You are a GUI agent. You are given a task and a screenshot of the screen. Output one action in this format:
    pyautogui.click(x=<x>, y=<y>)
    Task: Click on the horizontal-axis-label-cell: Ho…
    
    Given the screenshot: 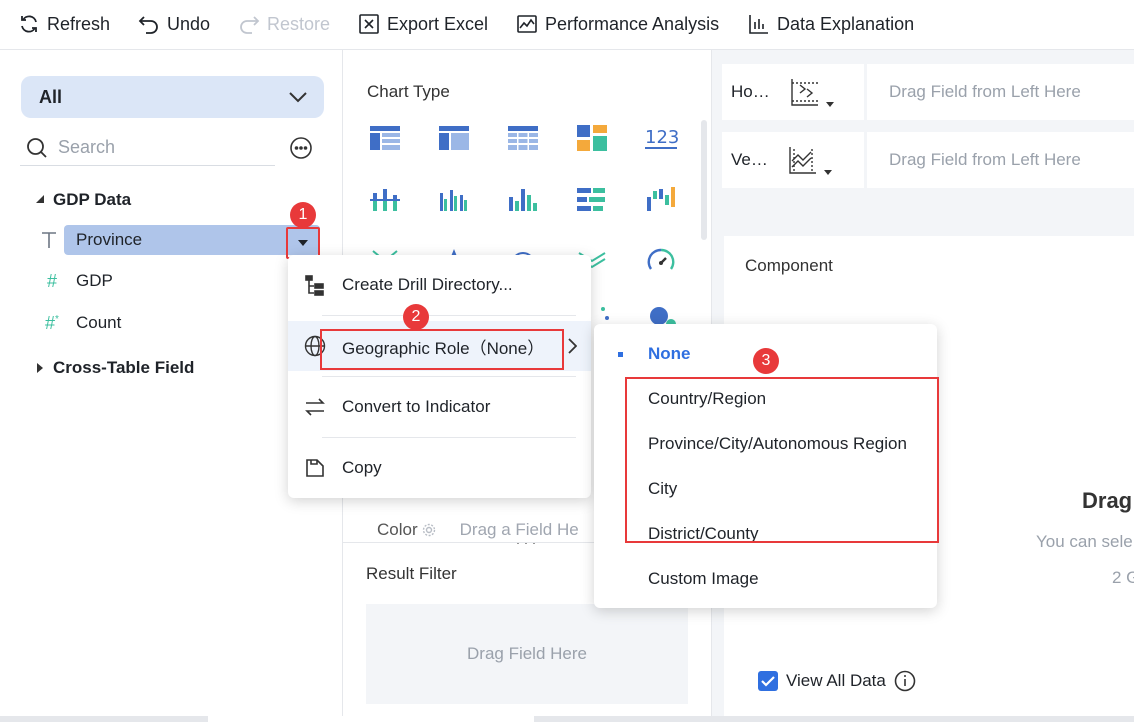 What is the action you would take?
    pyautogui.click(x=793, y=92)
    